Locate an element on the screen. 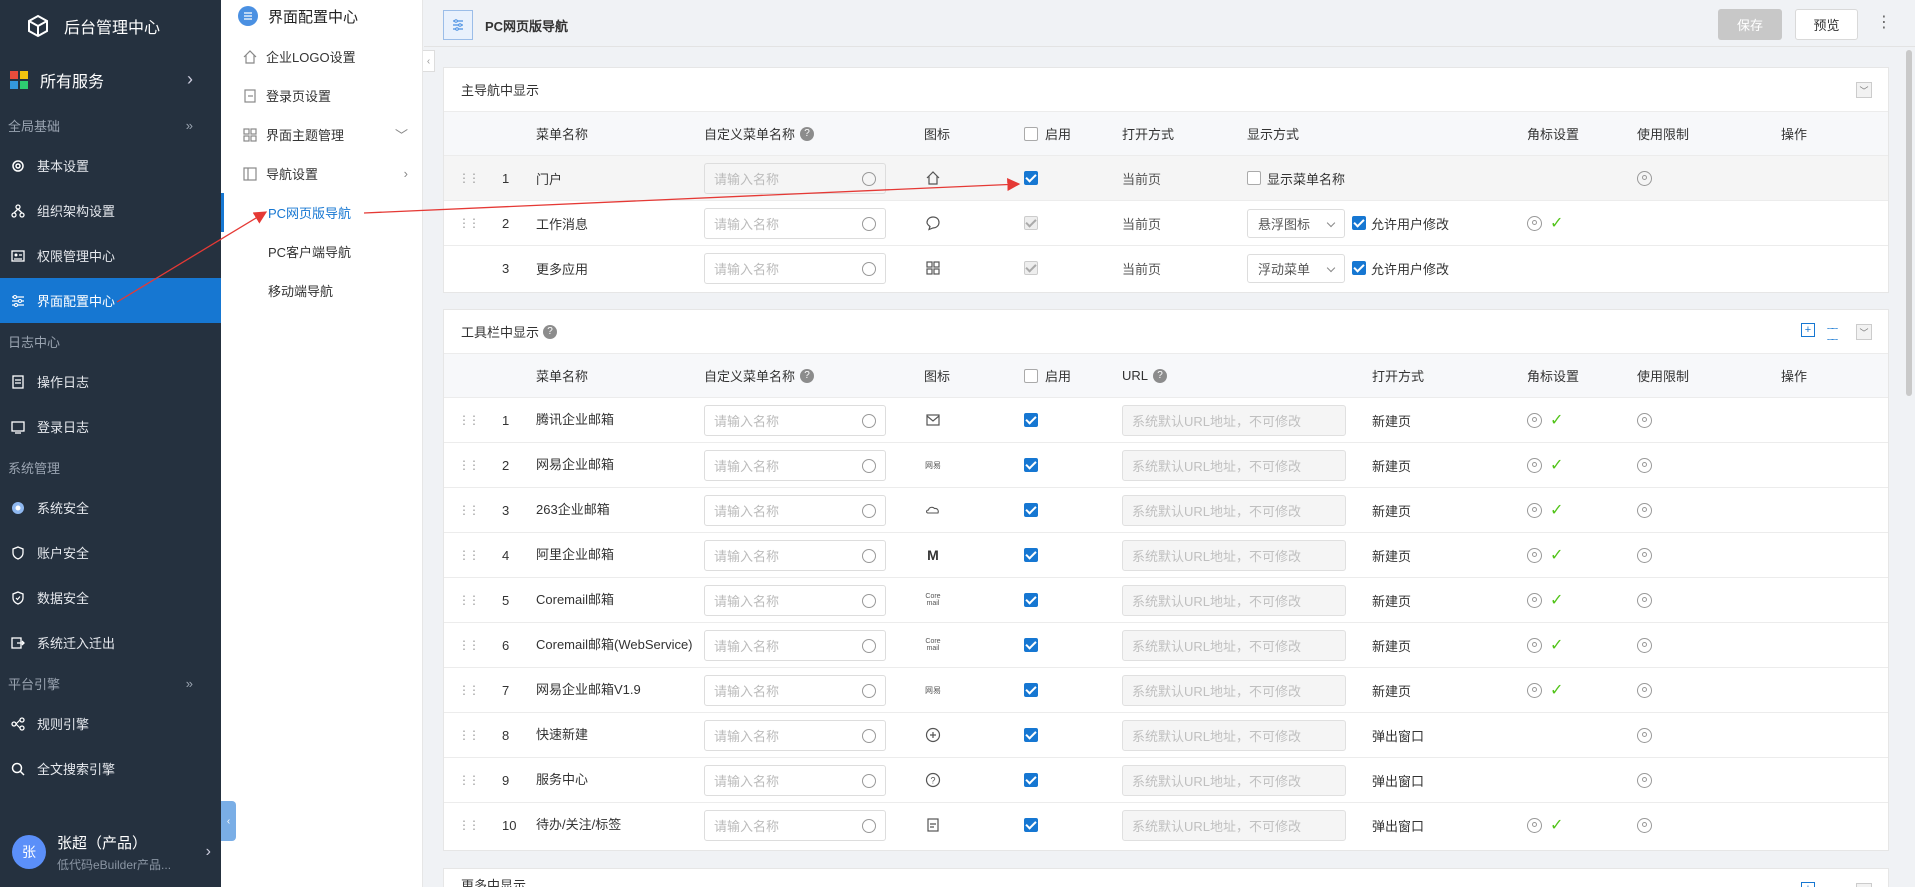 The image size is (1915, 887). sidebar-group-global: 全局基础» is located at coordinates (110, 125).